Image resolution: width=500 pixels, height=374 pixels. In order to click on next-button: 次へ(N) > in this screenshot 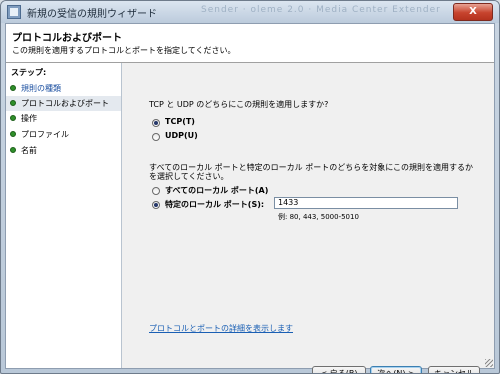, I will do `click(396, 369)`.